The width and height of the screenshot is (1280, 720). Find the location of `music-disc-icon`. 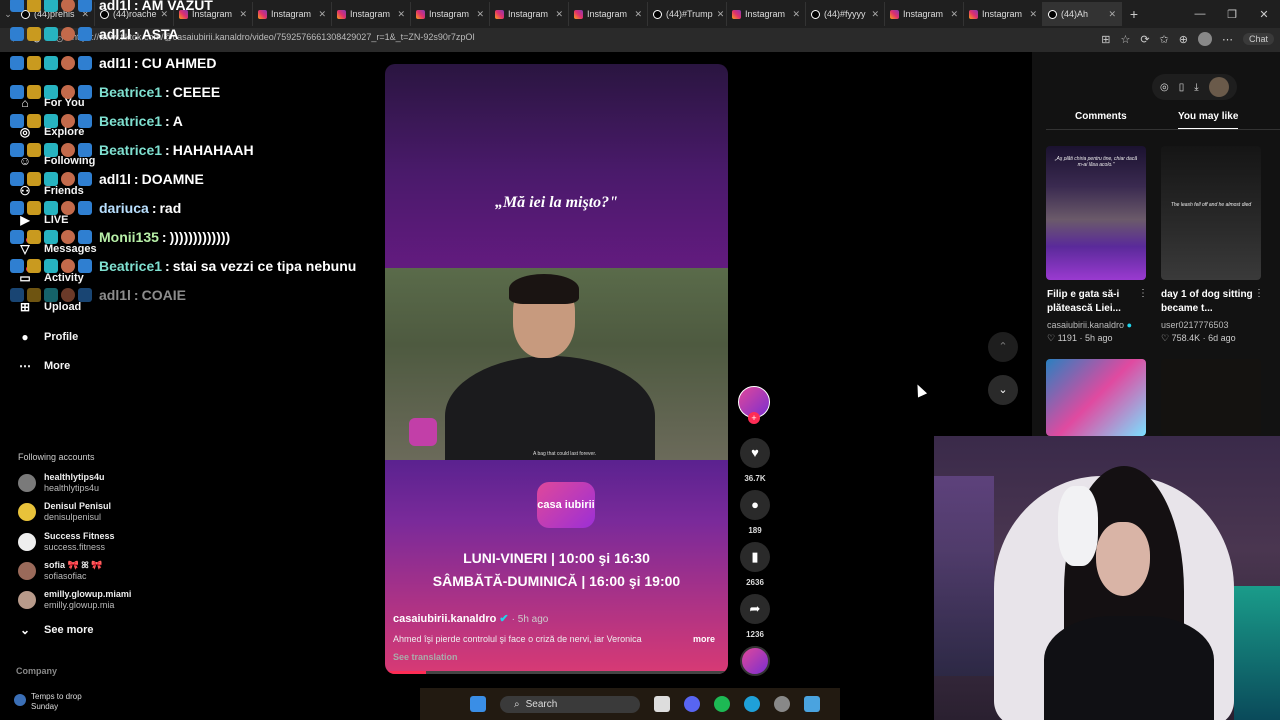

music-disc-icon is located at coordinates (755, 661).